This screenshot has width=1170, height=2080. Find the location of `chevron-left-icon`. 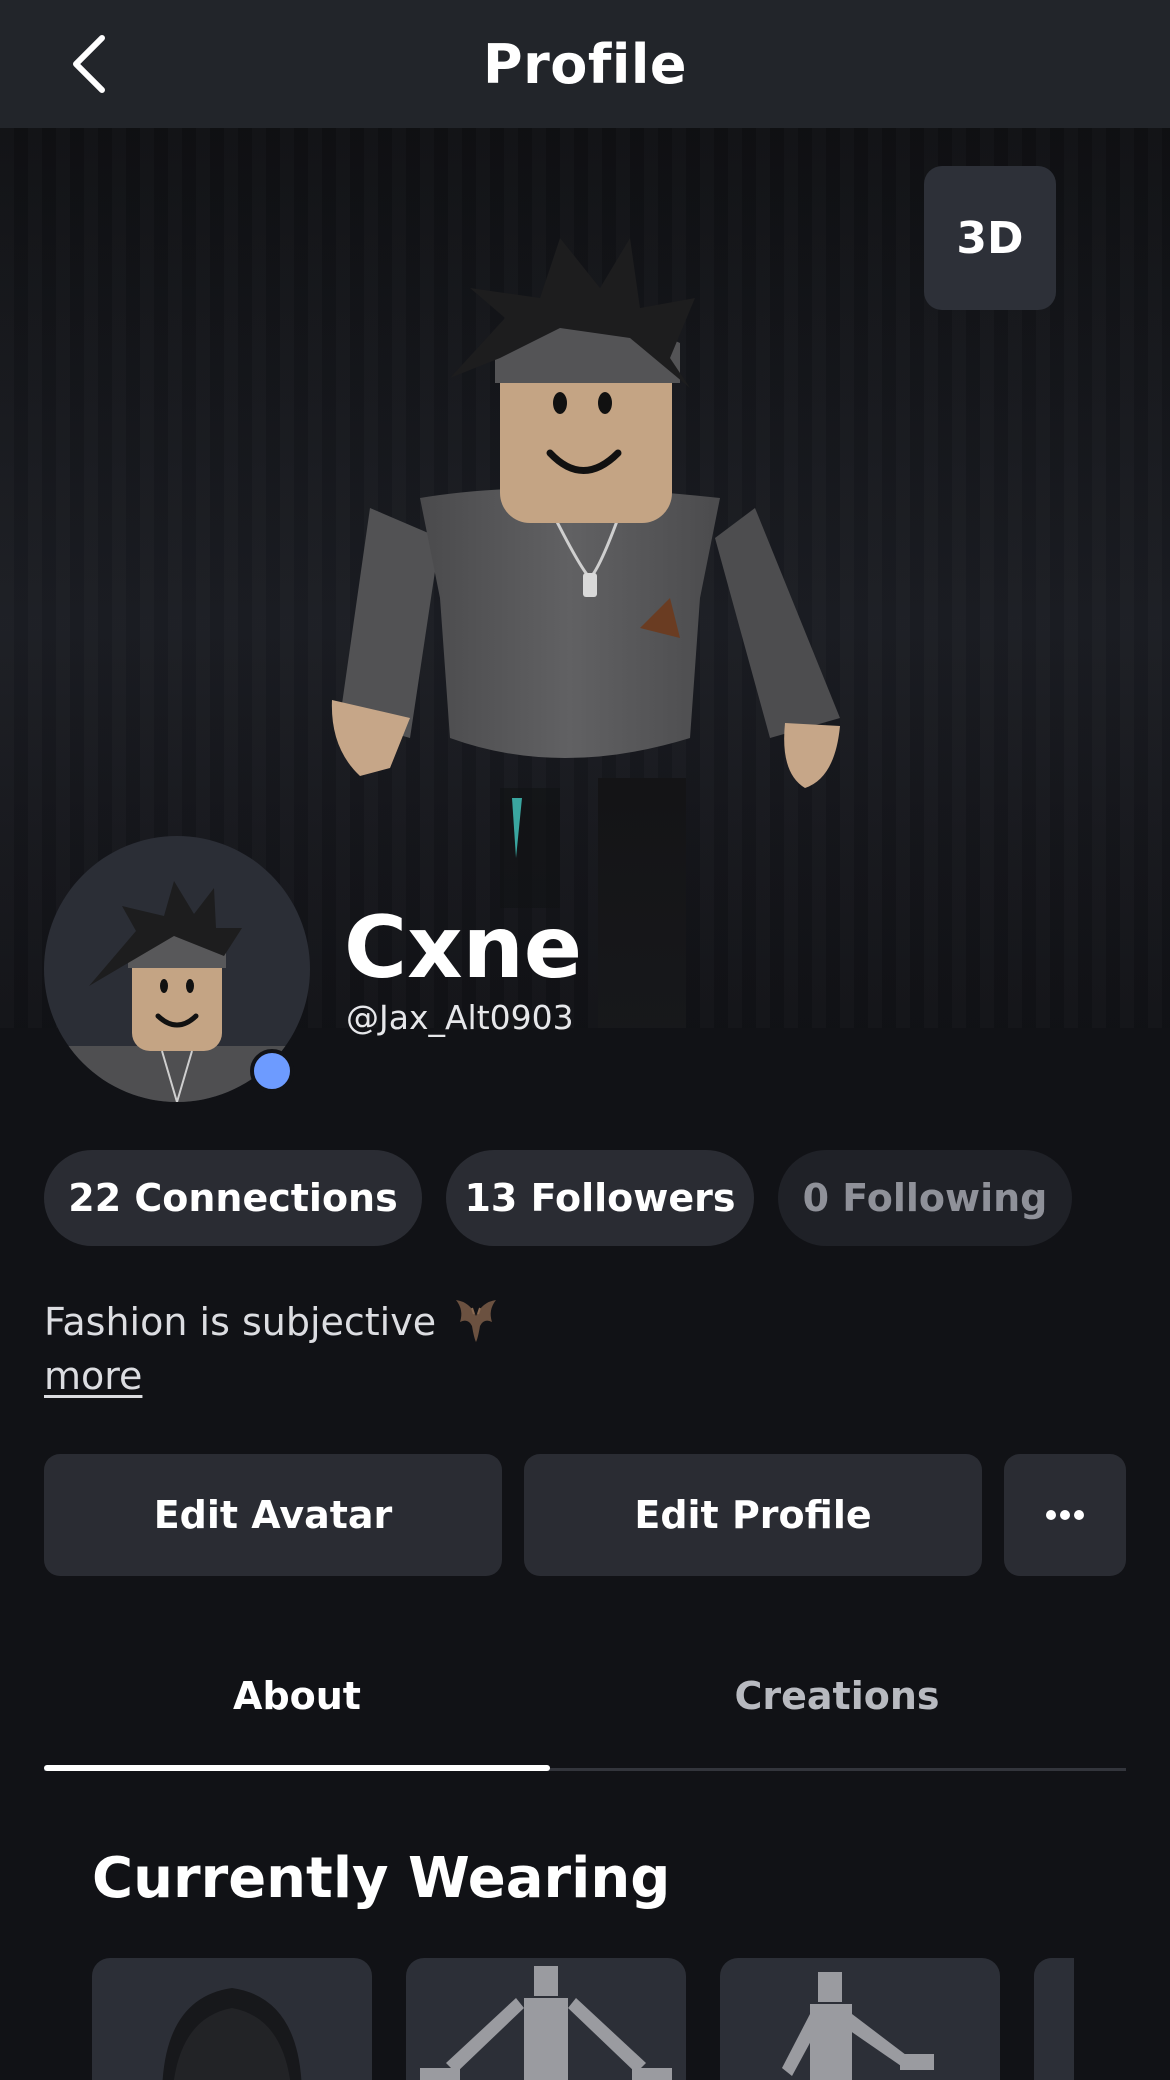

chevron-left-icon is located at coordinates (89, 64).